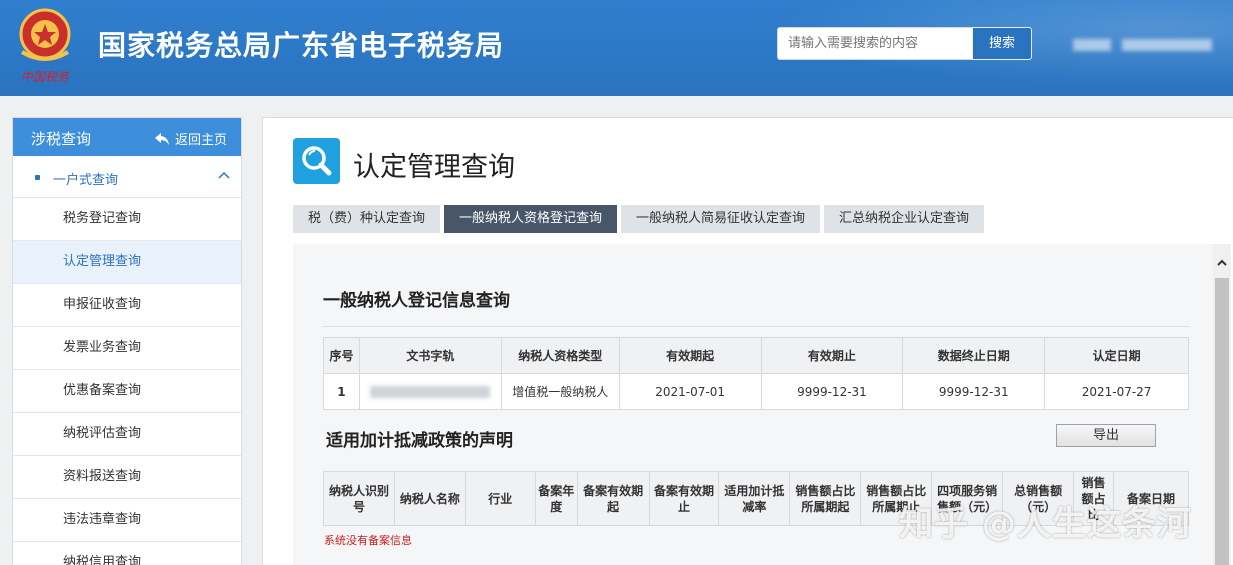 The width and height of the screenshot is (1233, 565). Describe the element at coordinates (1045, 524) in the screenshot. I see `watermark: 知乎 @人生这条河` at that location.